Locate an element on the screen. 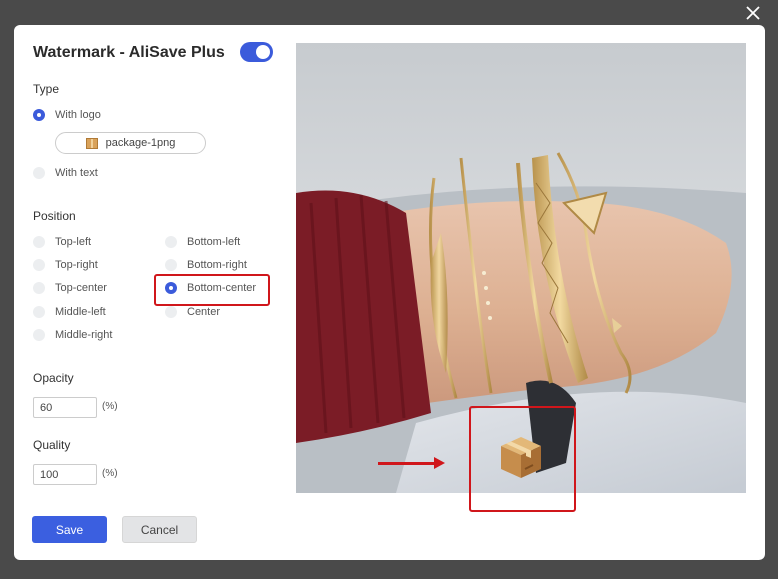 The height and width of the screenshot is (579, 778). quality-input is located at coordinates (65, 474).